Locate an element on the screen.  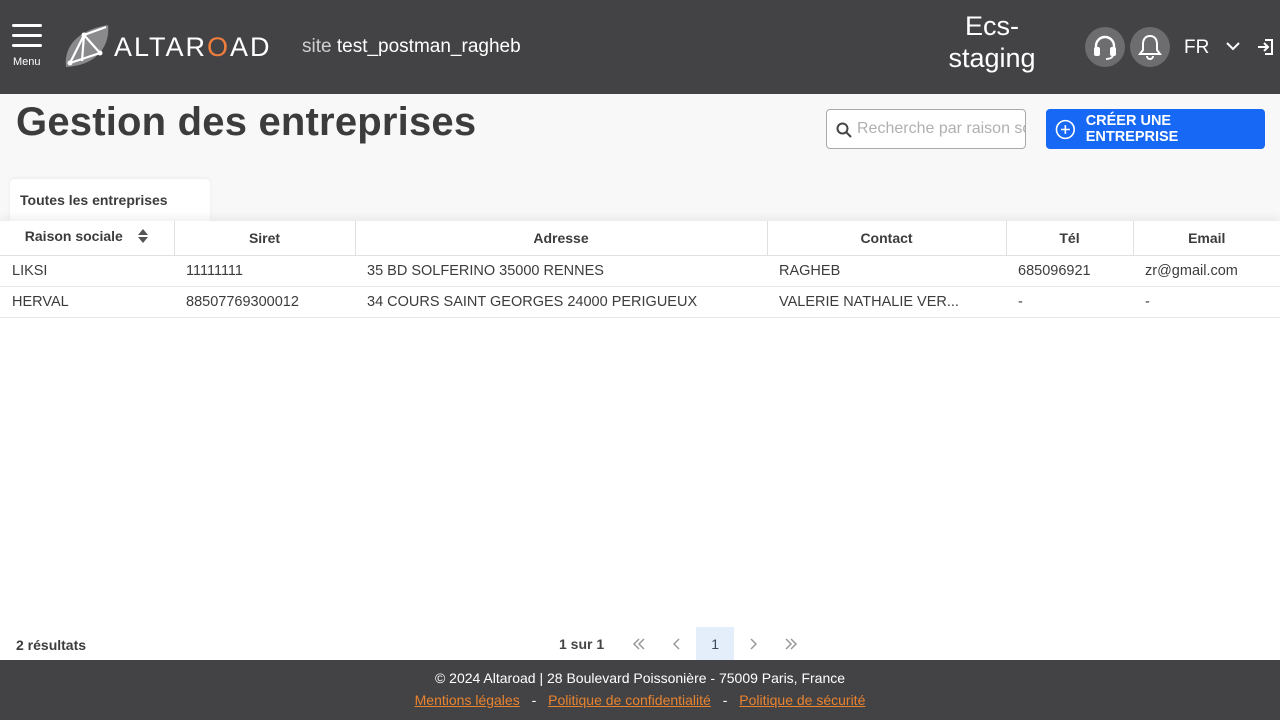
site-label: site is located at coordinates (317, 46).